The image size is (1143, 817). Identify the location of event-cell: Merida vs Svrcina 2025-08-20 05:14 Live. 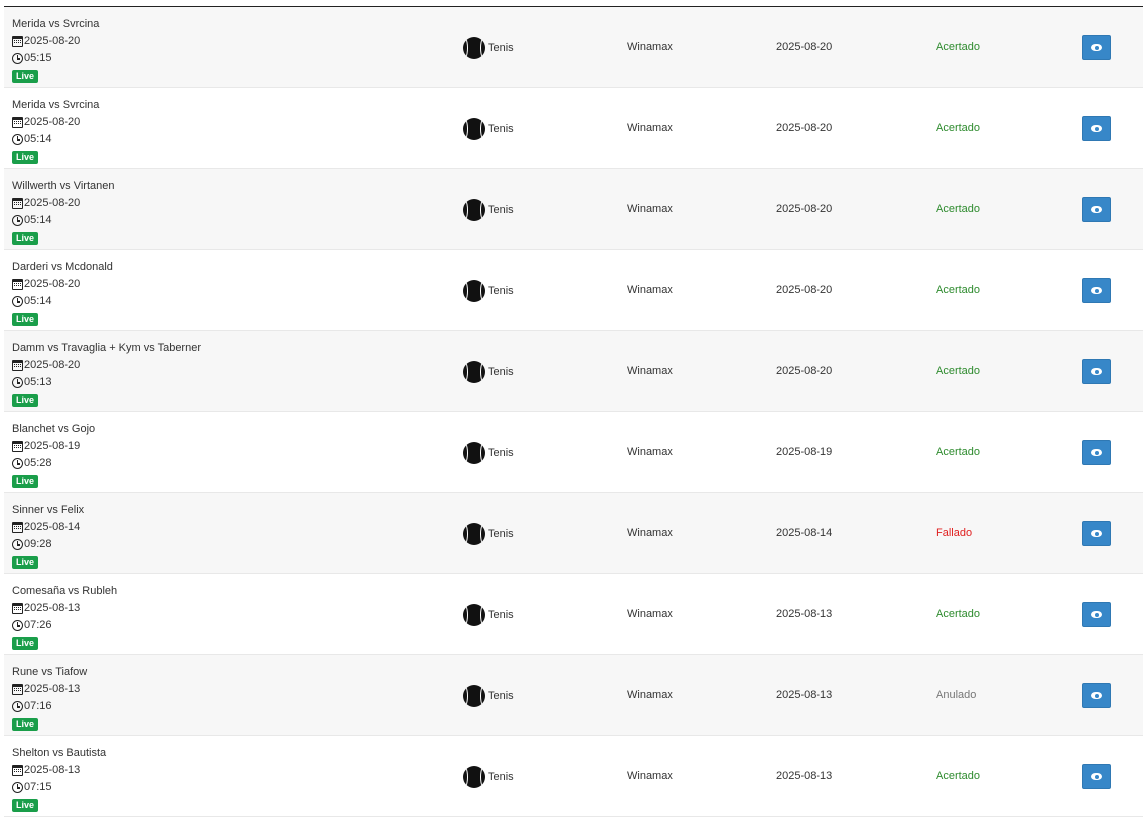
(55, 131).